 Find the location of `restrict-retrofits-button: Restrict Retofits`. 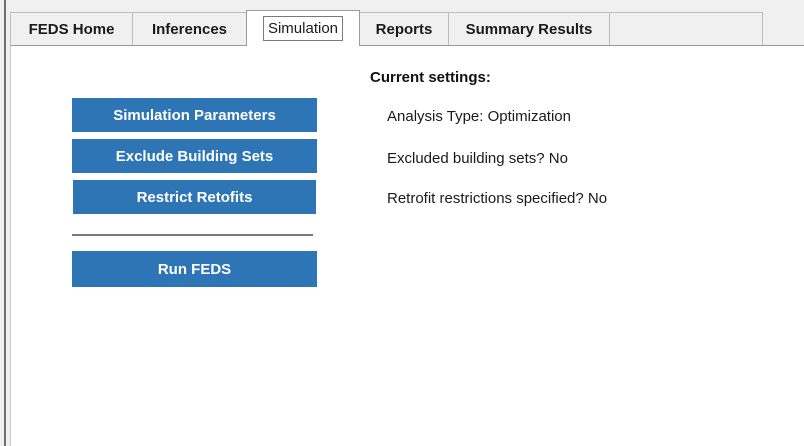

restrict-retrofits-button: Restrict Retofits is located at coordinates (194, 197).